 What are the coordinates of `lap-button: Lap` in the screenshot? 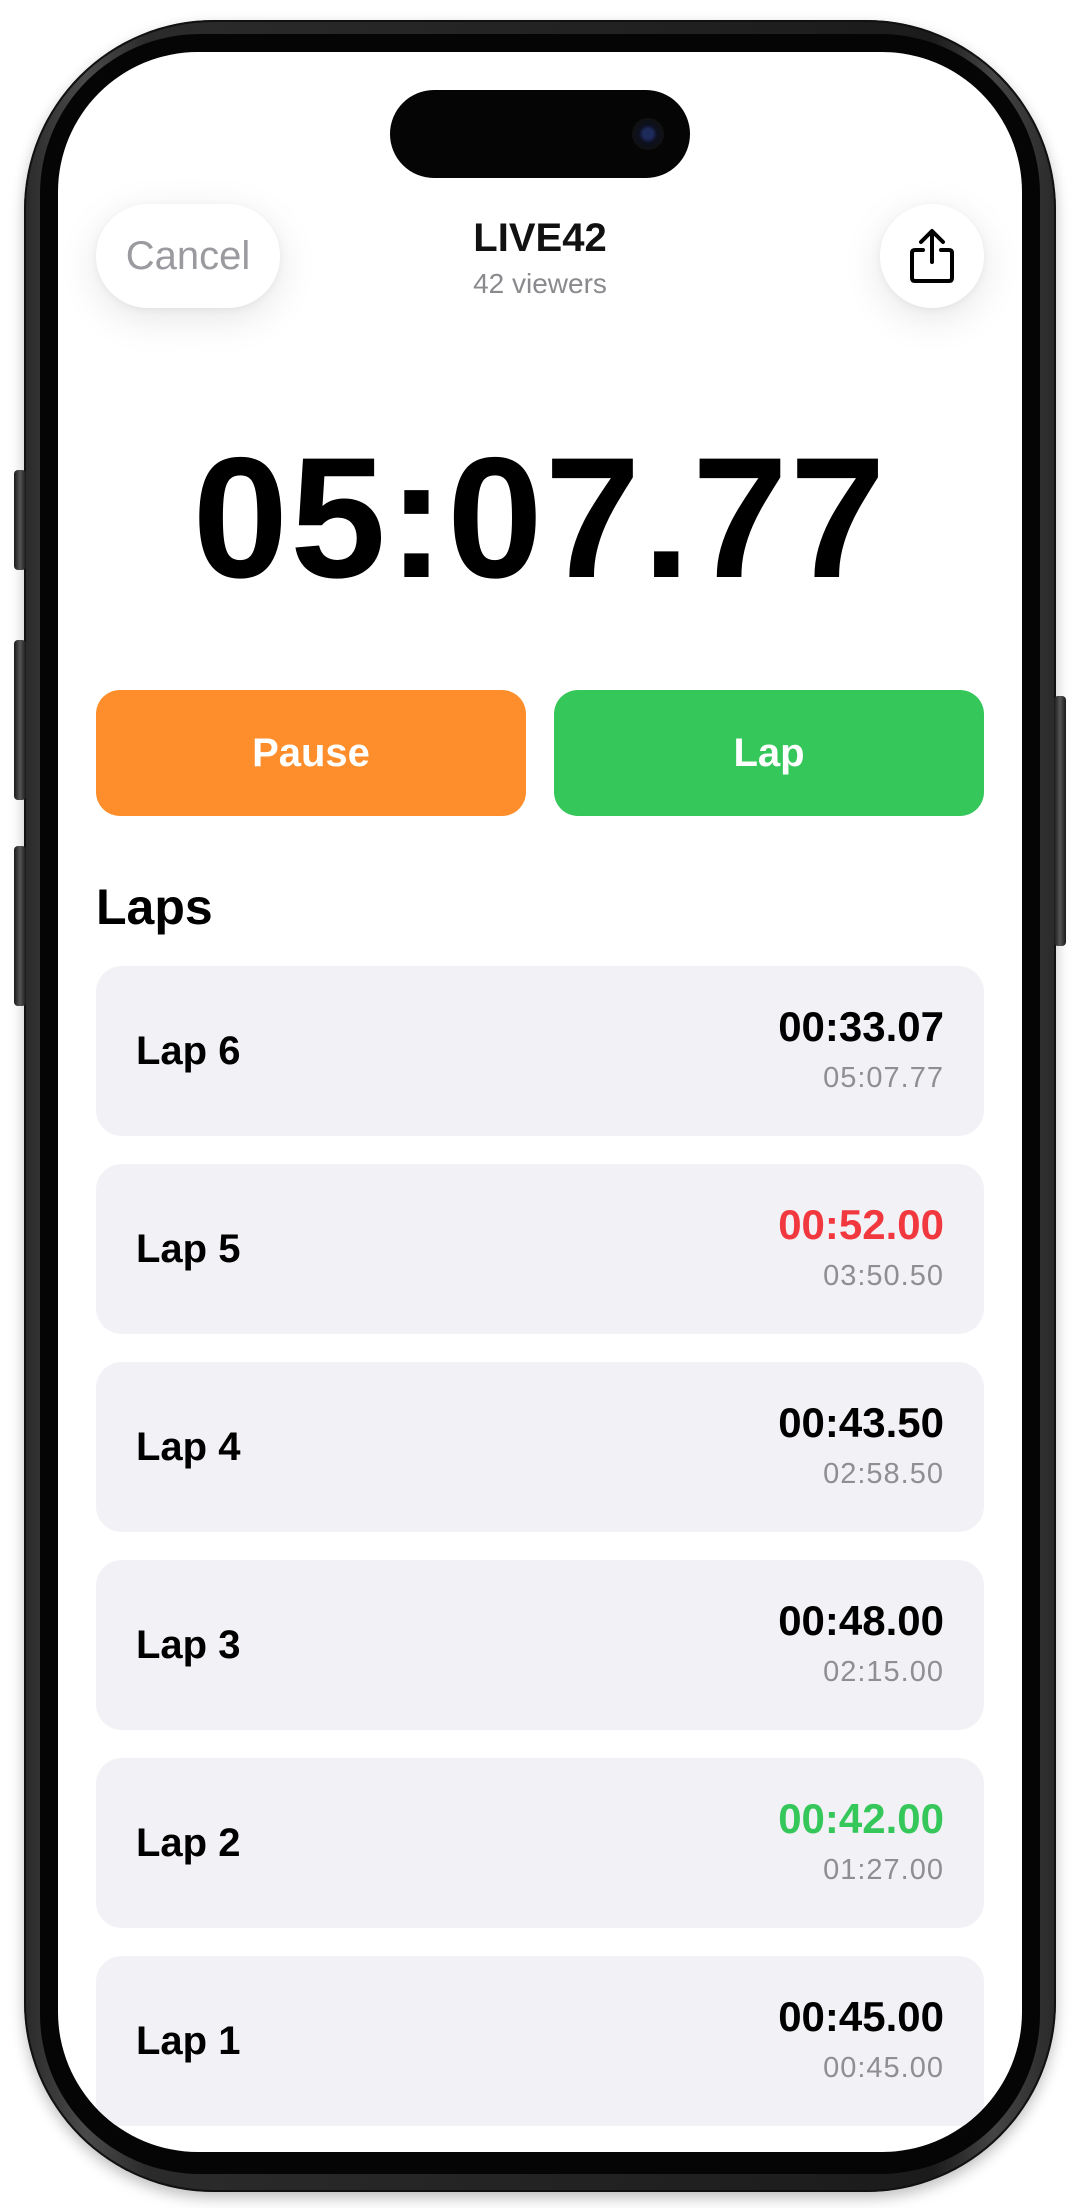 It's located at (769, 753).